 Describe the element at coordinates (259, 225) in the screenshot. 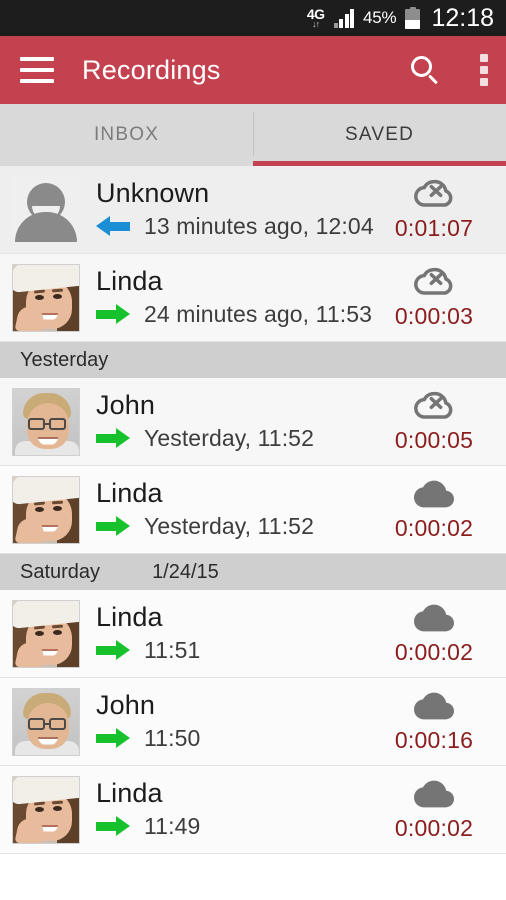

I see `recording-timestamp: 13 minutes ago, 12:04` at that location.